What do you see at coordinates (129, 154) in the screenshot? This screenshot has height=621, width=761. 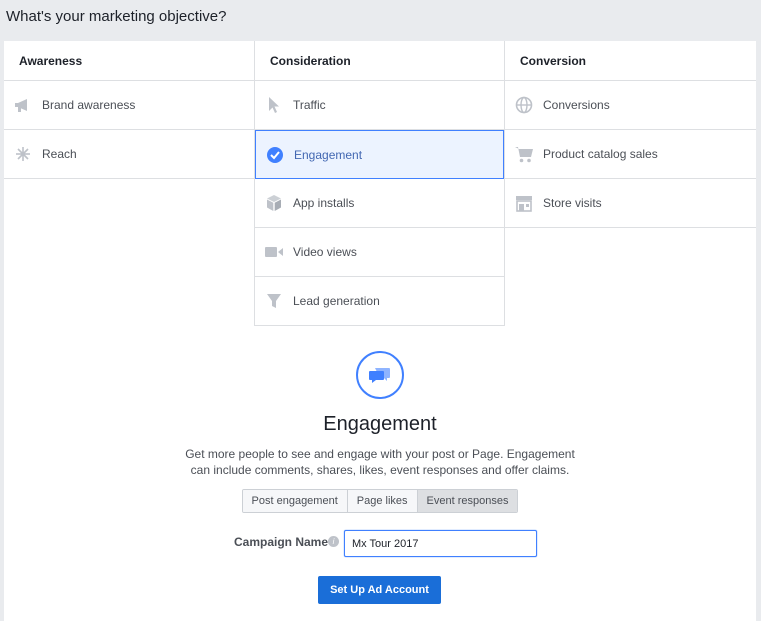 I see `objective-reach: Reach` at bounding box center [129, 154].